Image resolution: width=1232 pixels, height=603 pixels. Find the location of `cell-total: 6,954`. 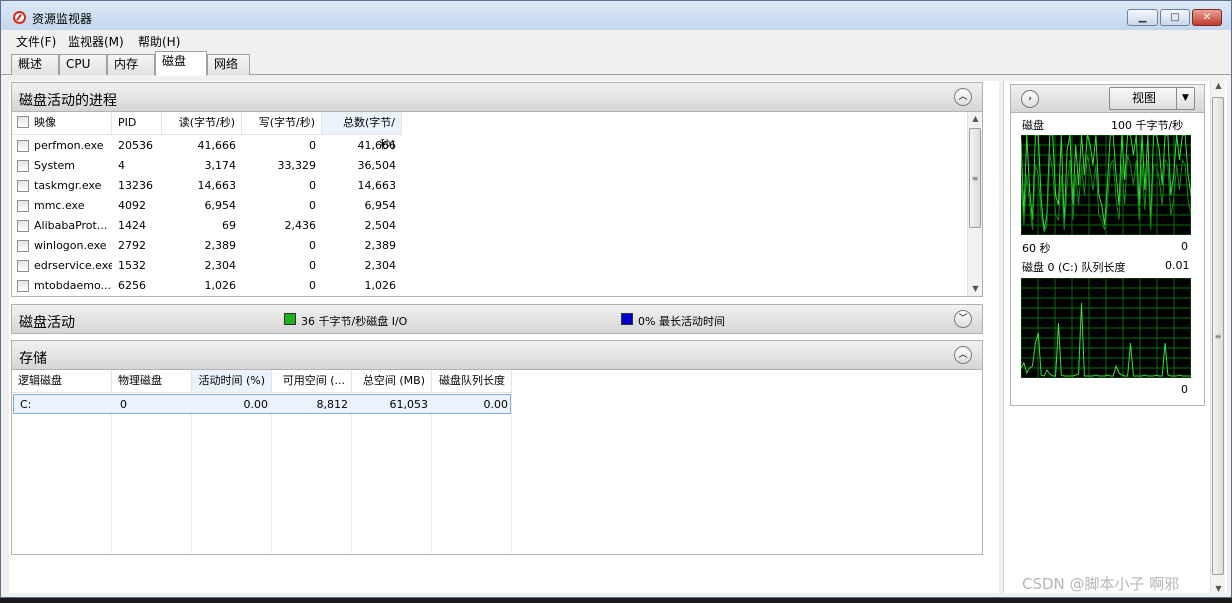

cell-total: 6,954 is located at coordinates (380, 205).